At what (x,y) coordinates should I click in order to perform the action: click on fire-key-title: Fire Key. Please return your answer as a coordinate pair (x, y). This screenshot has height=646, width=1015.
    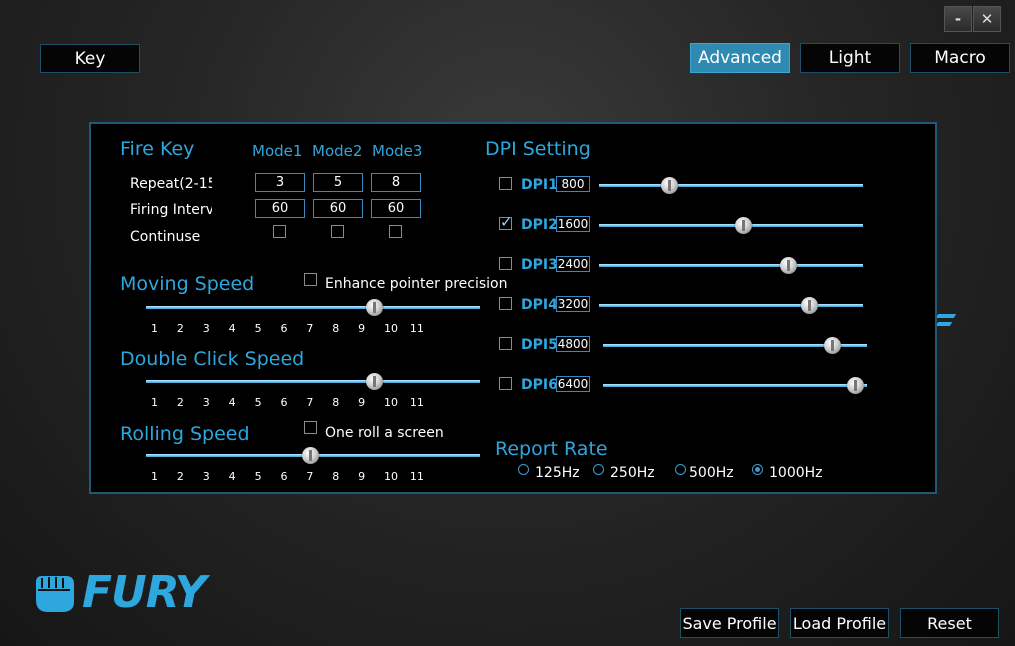
    Looking at the image, I should click on (157, 149).